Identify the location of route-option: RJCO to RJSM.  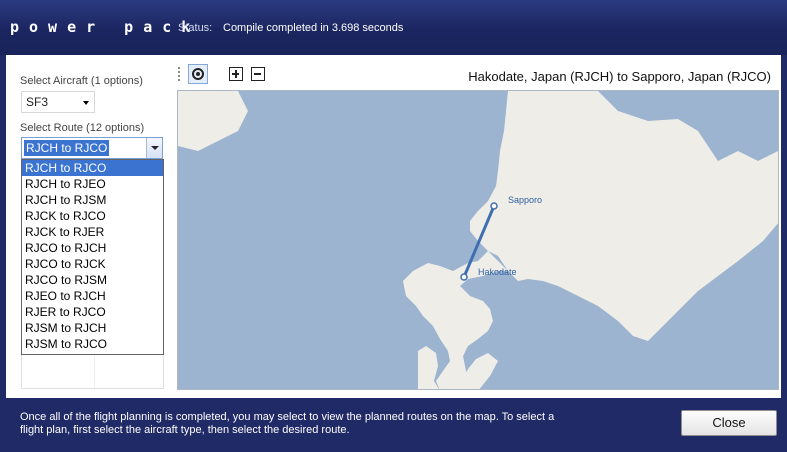
(92, 280).